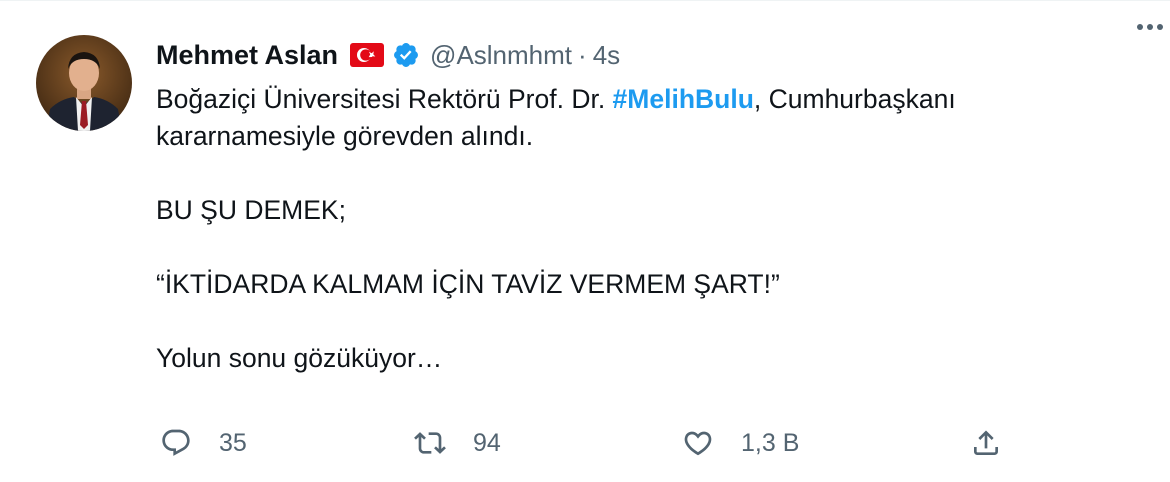 Image resolution: width=1170 pixels, height=482 pixels. What do you see at coordinates (176, 443) in the screenshot?
I see `reply-icon` at bounding box center [176, 443].